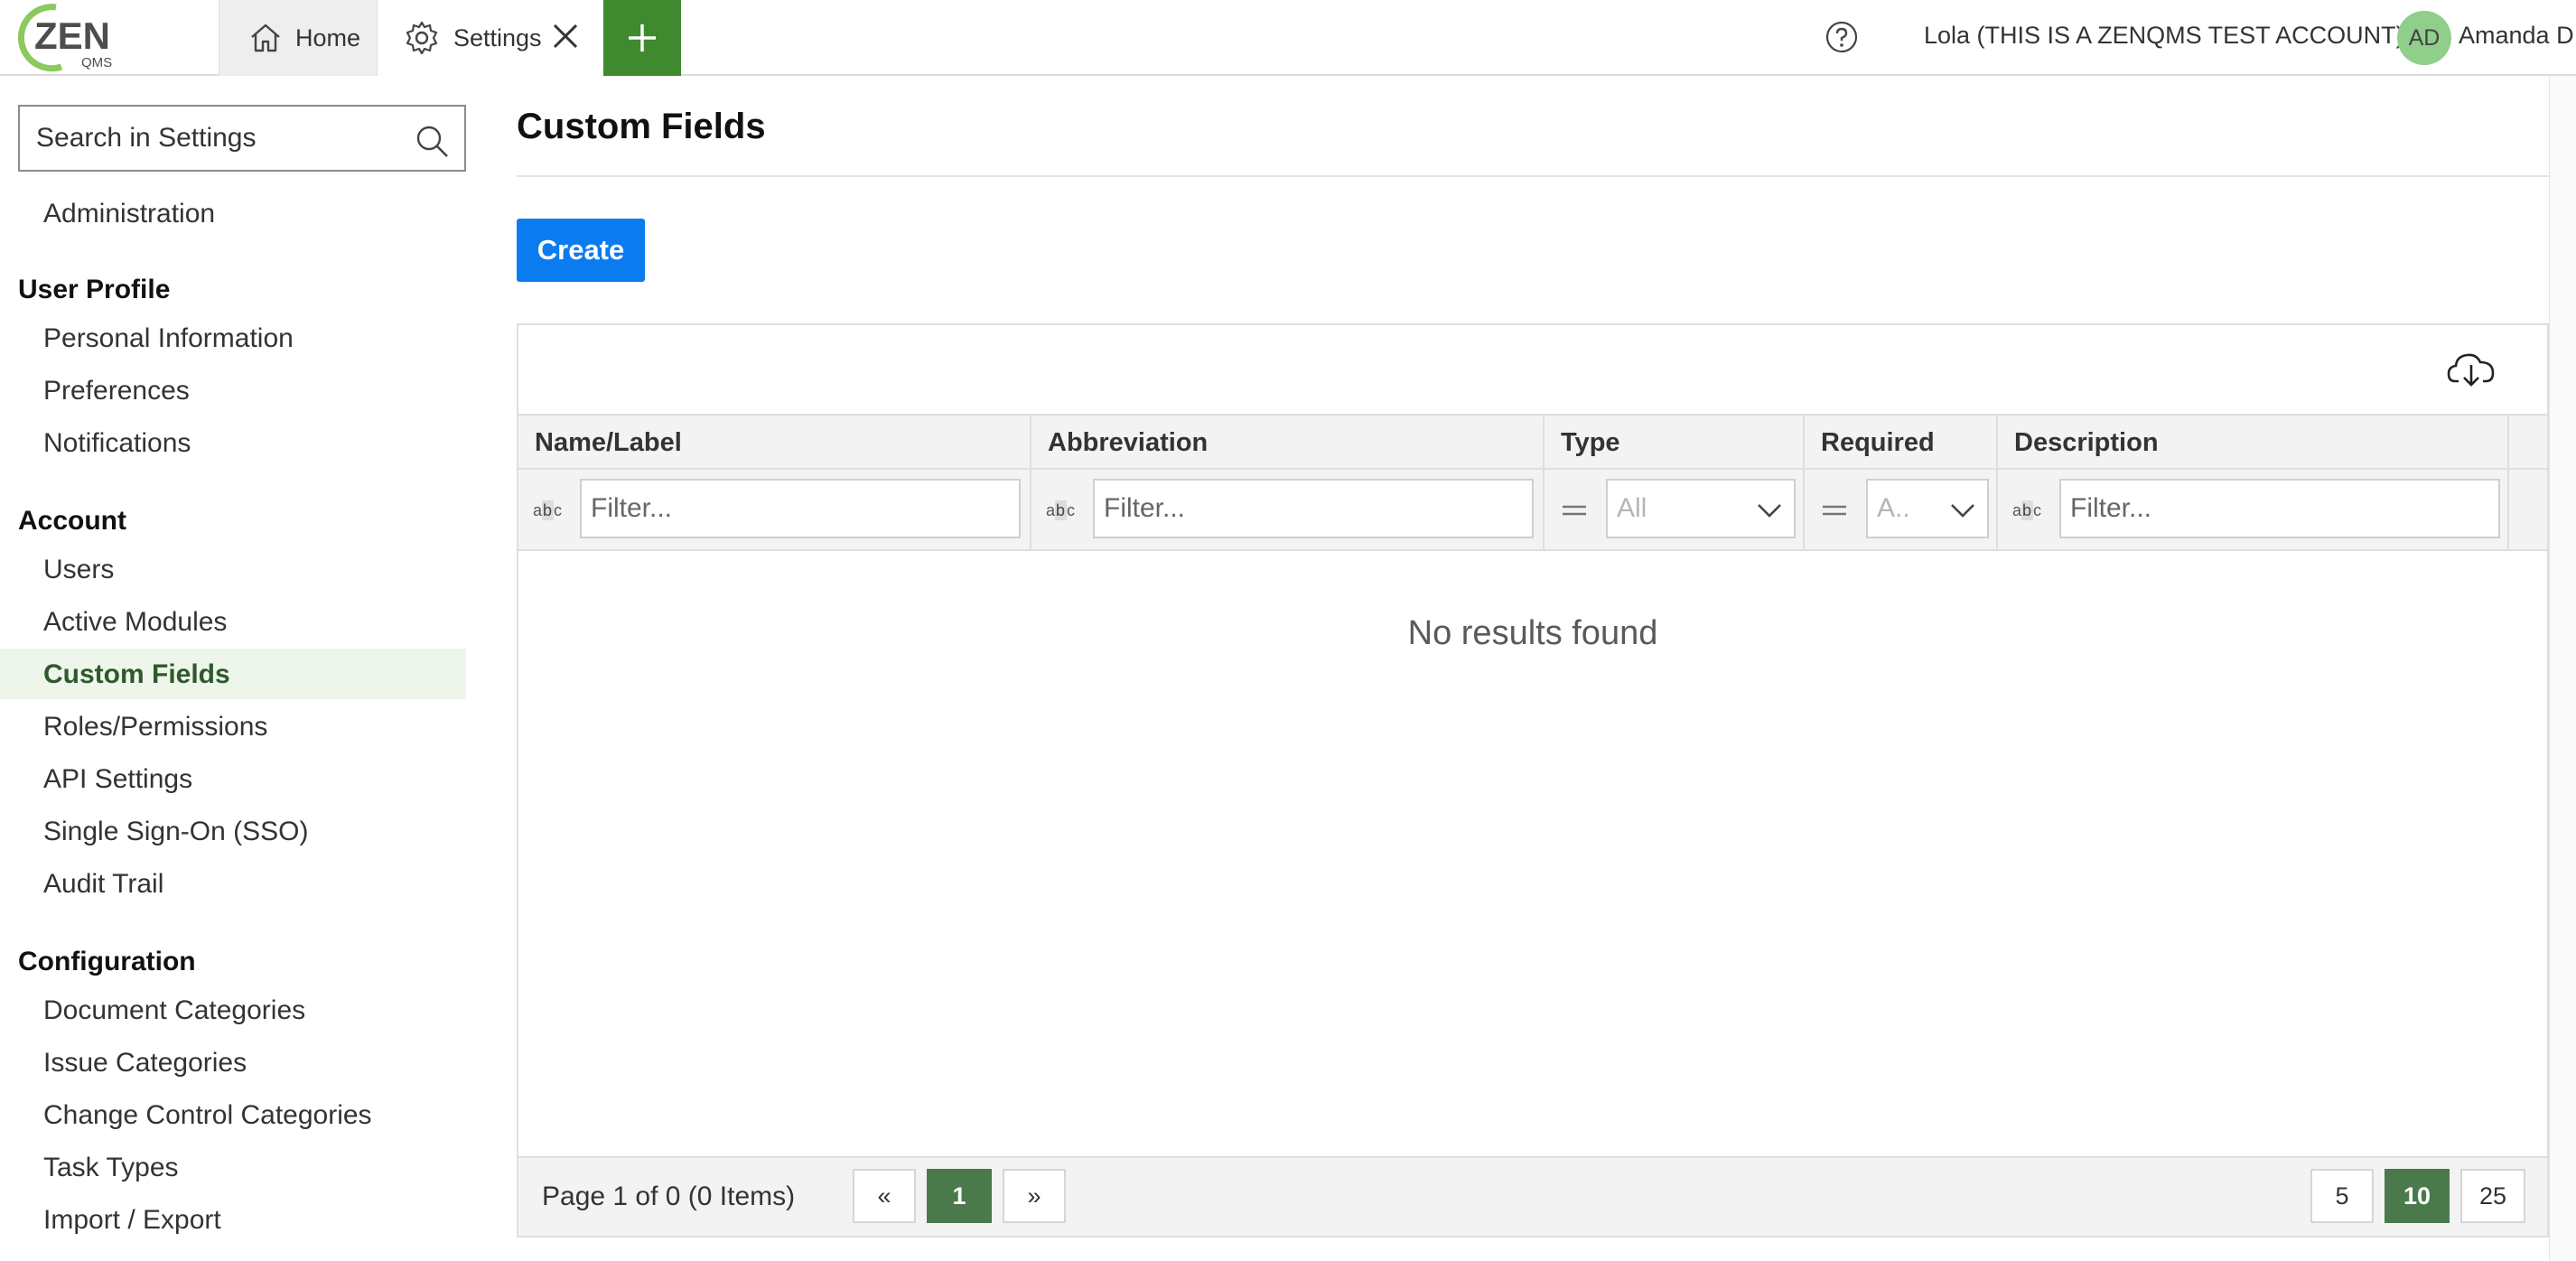 This screenshot has width=2576, height=1261. I want to click on prev-page-button: «, so click(884, 1196).